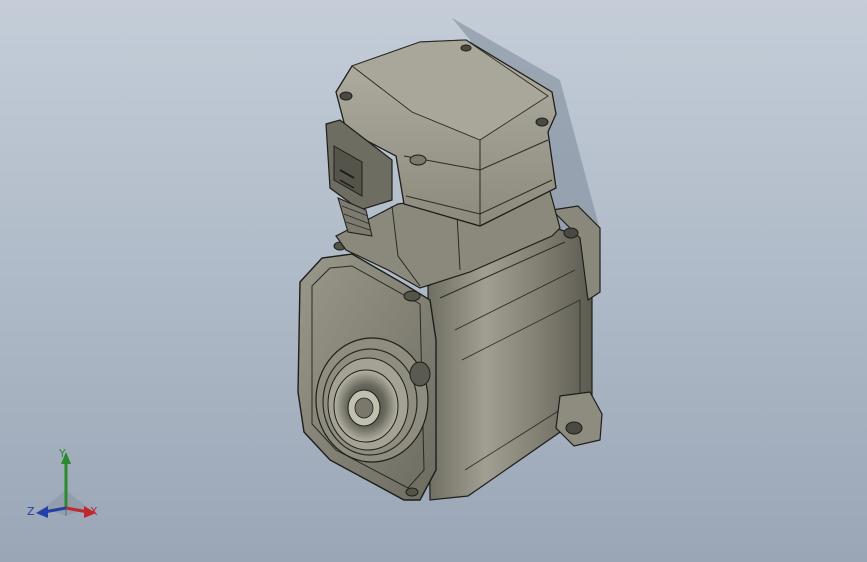  What do you see at coordinates (94, 511) in the screenshot?
I see `axis-label-x: X` at bounding box center [94, 511].